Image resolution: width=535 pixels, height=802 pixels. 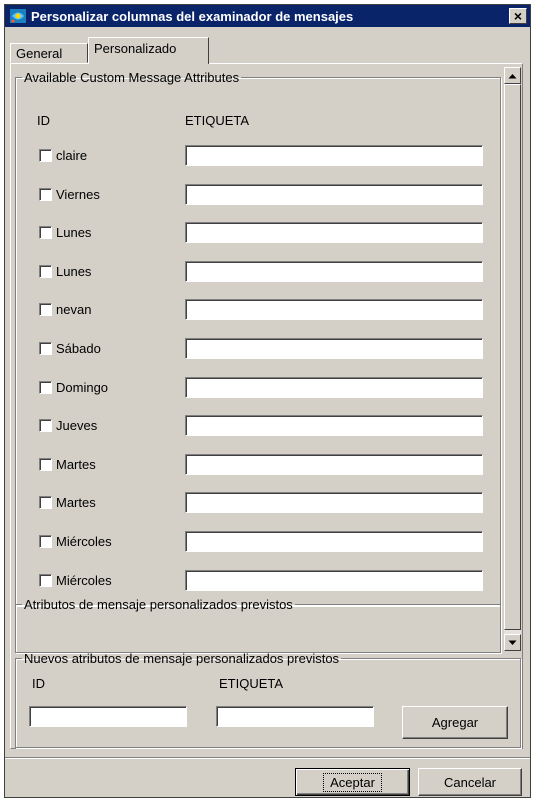 What do you see at coordinates (73, 309) in the screenshot?
I see `attribute-id-label: nevan` at bounding box center [73, 309].